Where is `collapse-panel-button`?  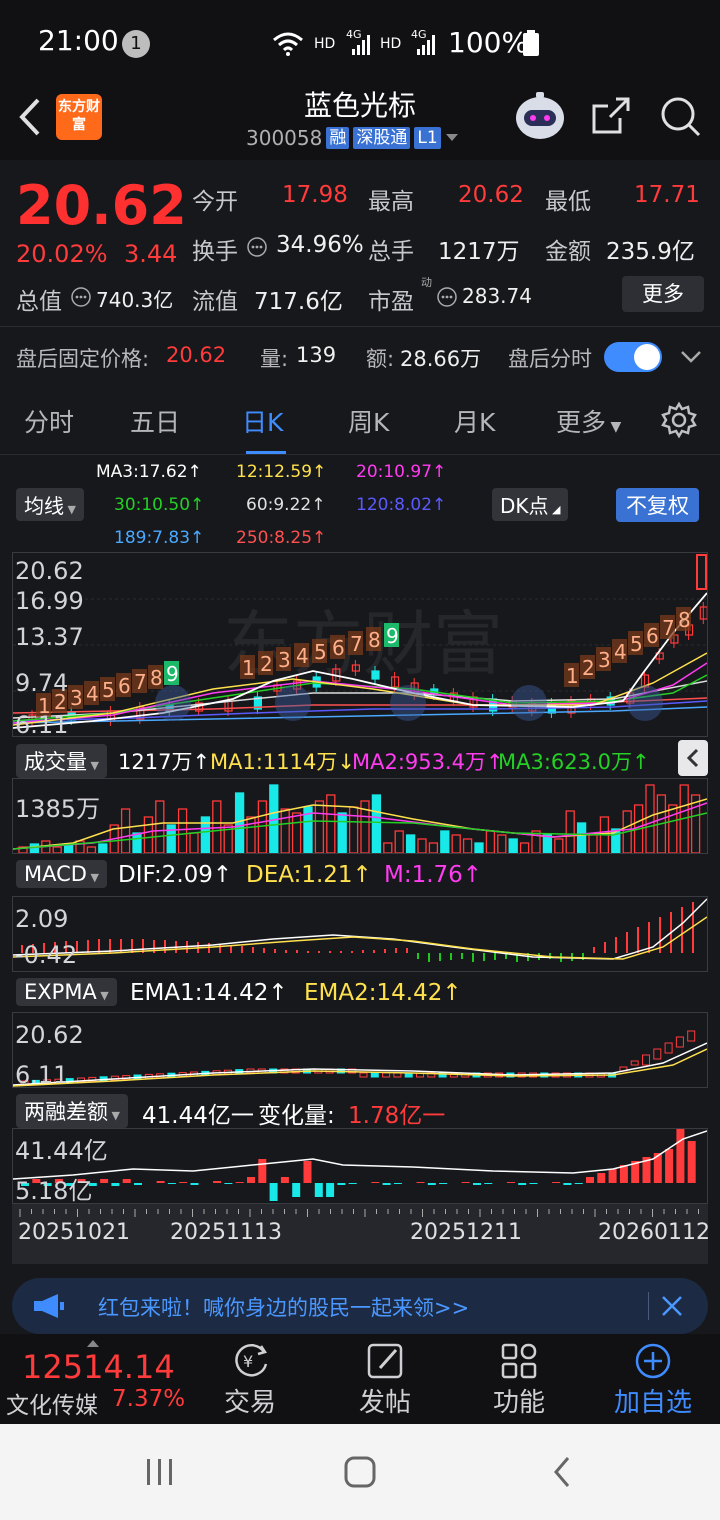 collapse-panel-button is located at coordinates (693, 758).